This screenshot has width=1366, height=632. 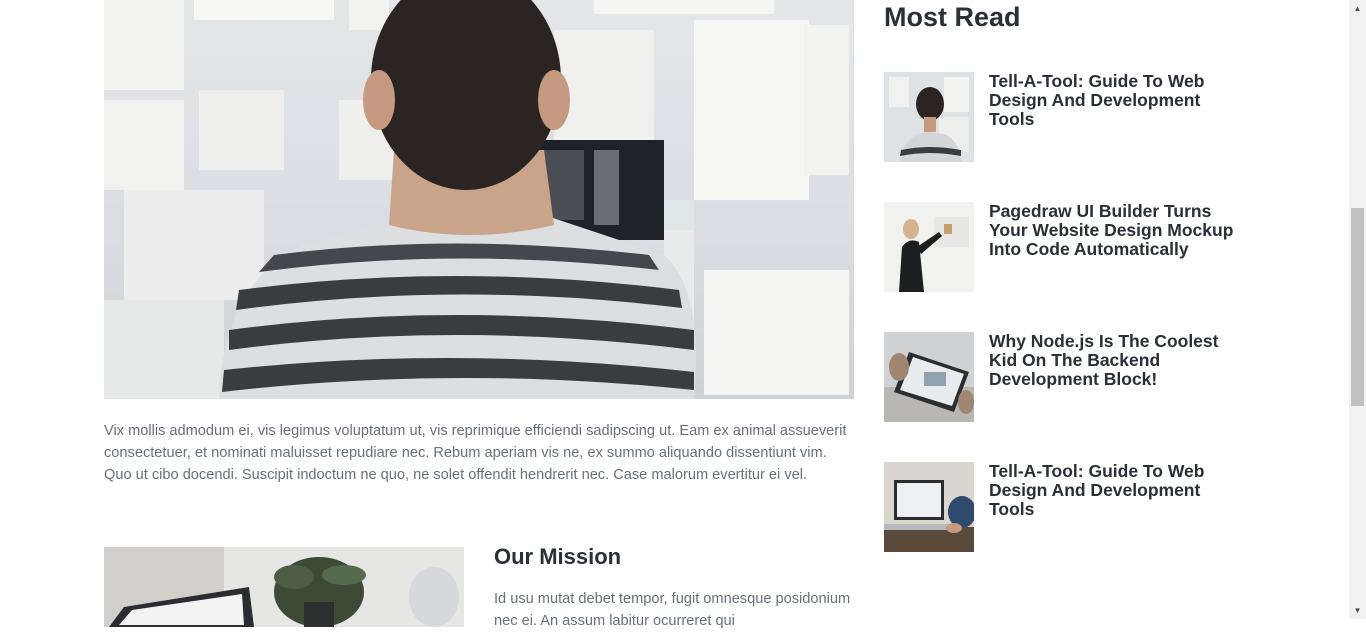 What do you see at coordinates (952, 17) in the screenshot?
I see `most-read-title: Most Read` at bounding box center [952, 17].